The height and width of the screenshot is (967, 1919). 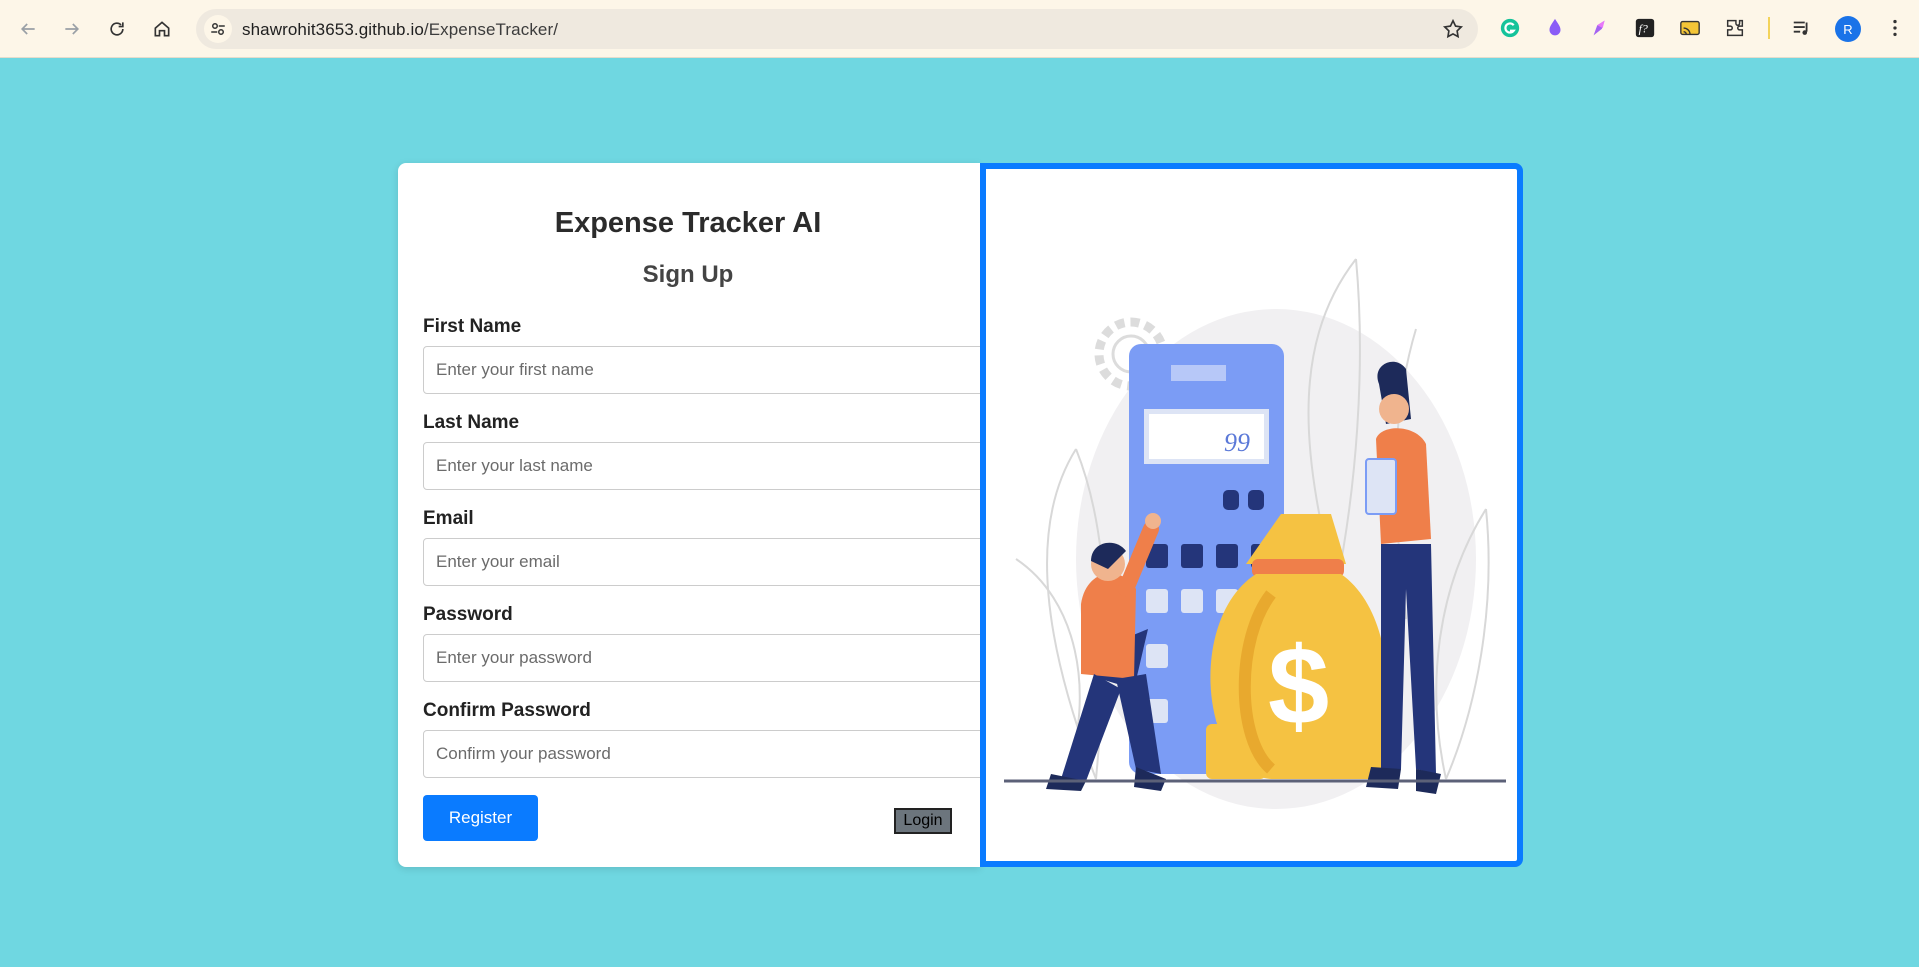 I want to click on forward-icon, so click(x=72, y=29).